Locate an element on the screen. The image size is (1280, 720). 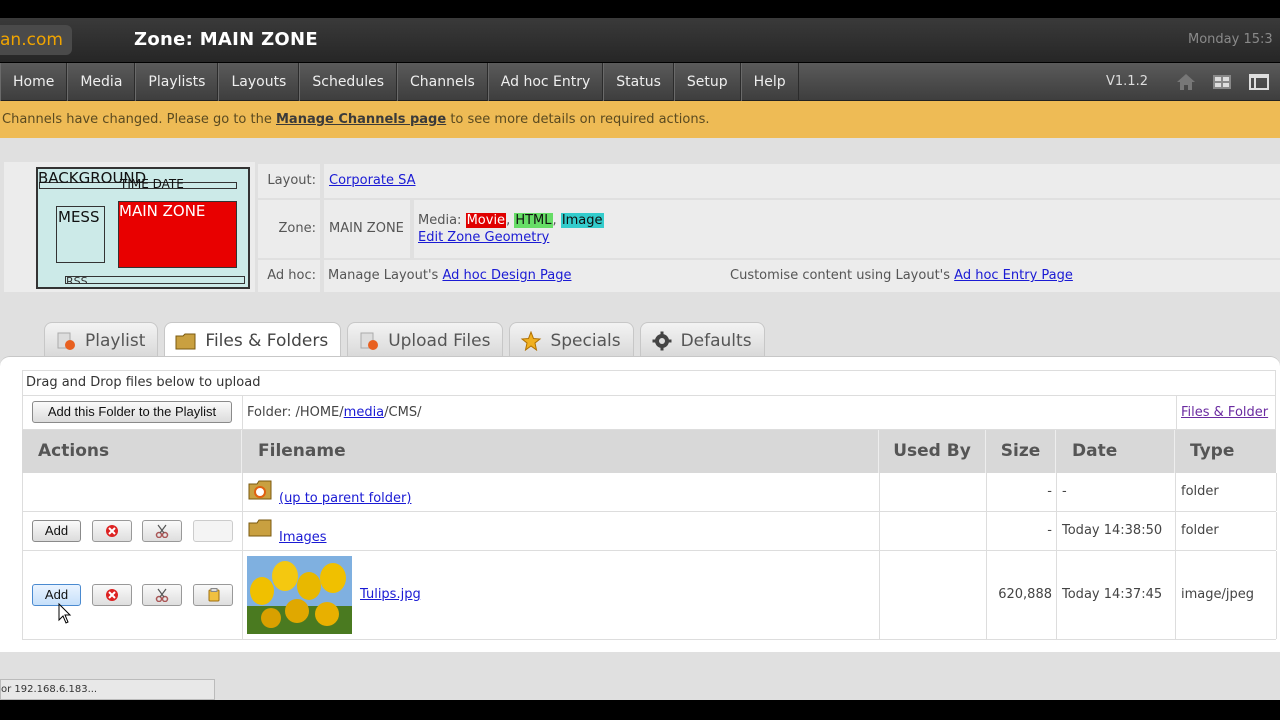
tab-defaults: Defaults is located at coordinates (702, 340).